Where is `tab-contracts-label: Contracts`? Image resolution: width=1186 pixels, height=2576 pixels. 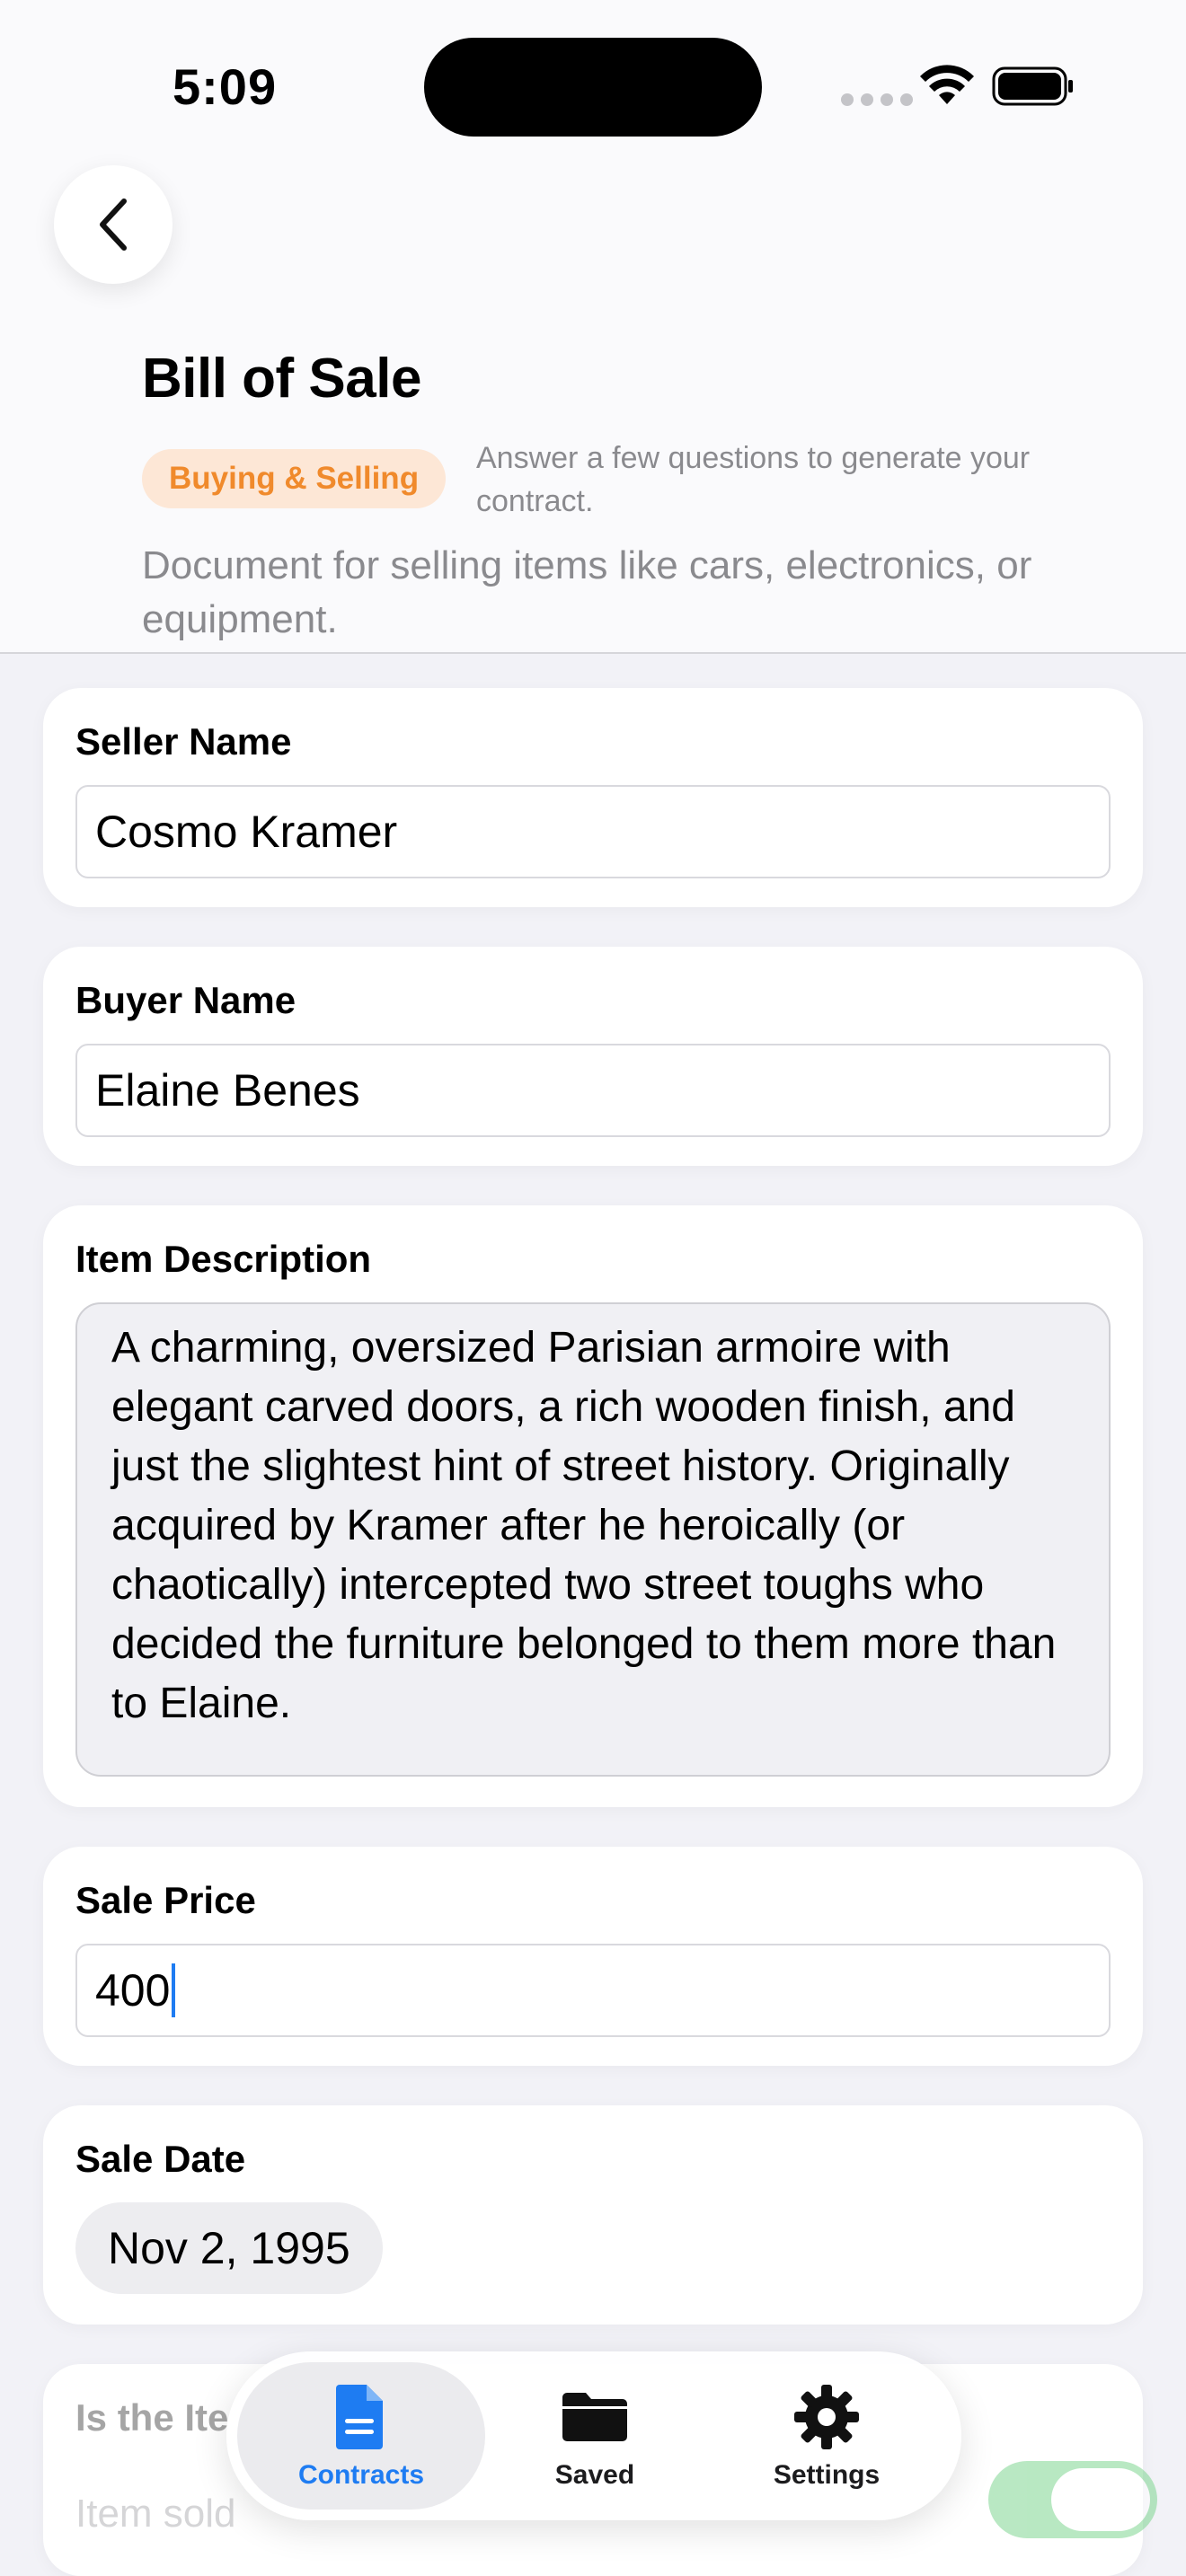
tab-contracts-label: Contracts is located at coordinates (361, 2475).